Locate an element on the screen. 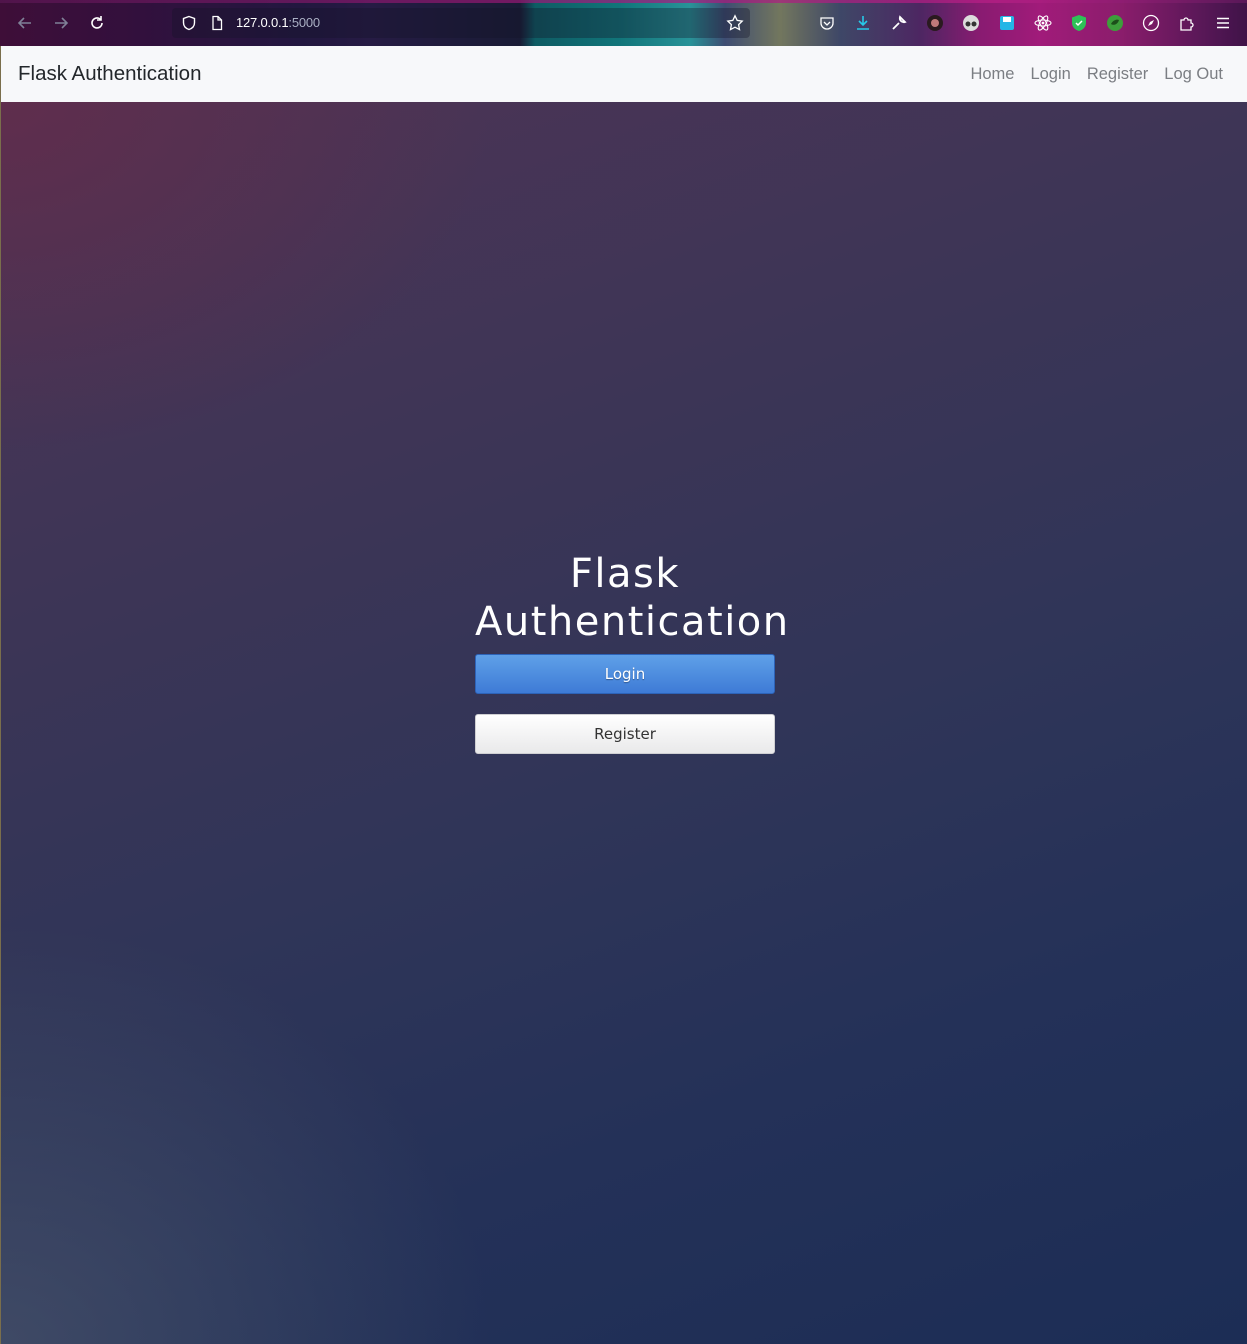 This screenshot has height=1344, width=1247. menu-icon is located at coordinates (1223, 23).